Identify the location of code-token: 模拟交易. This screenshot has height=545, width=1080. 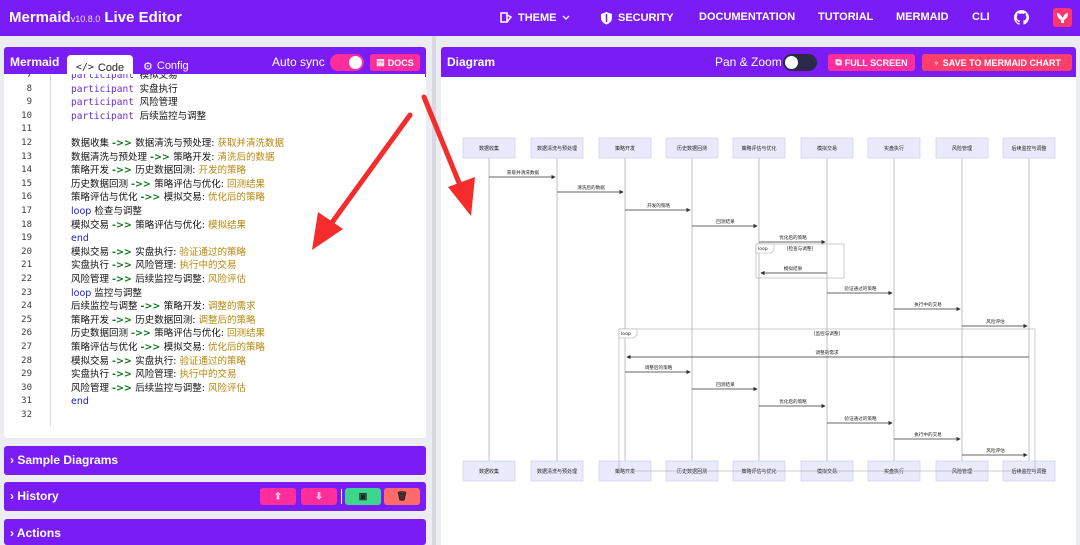
(92, 361).